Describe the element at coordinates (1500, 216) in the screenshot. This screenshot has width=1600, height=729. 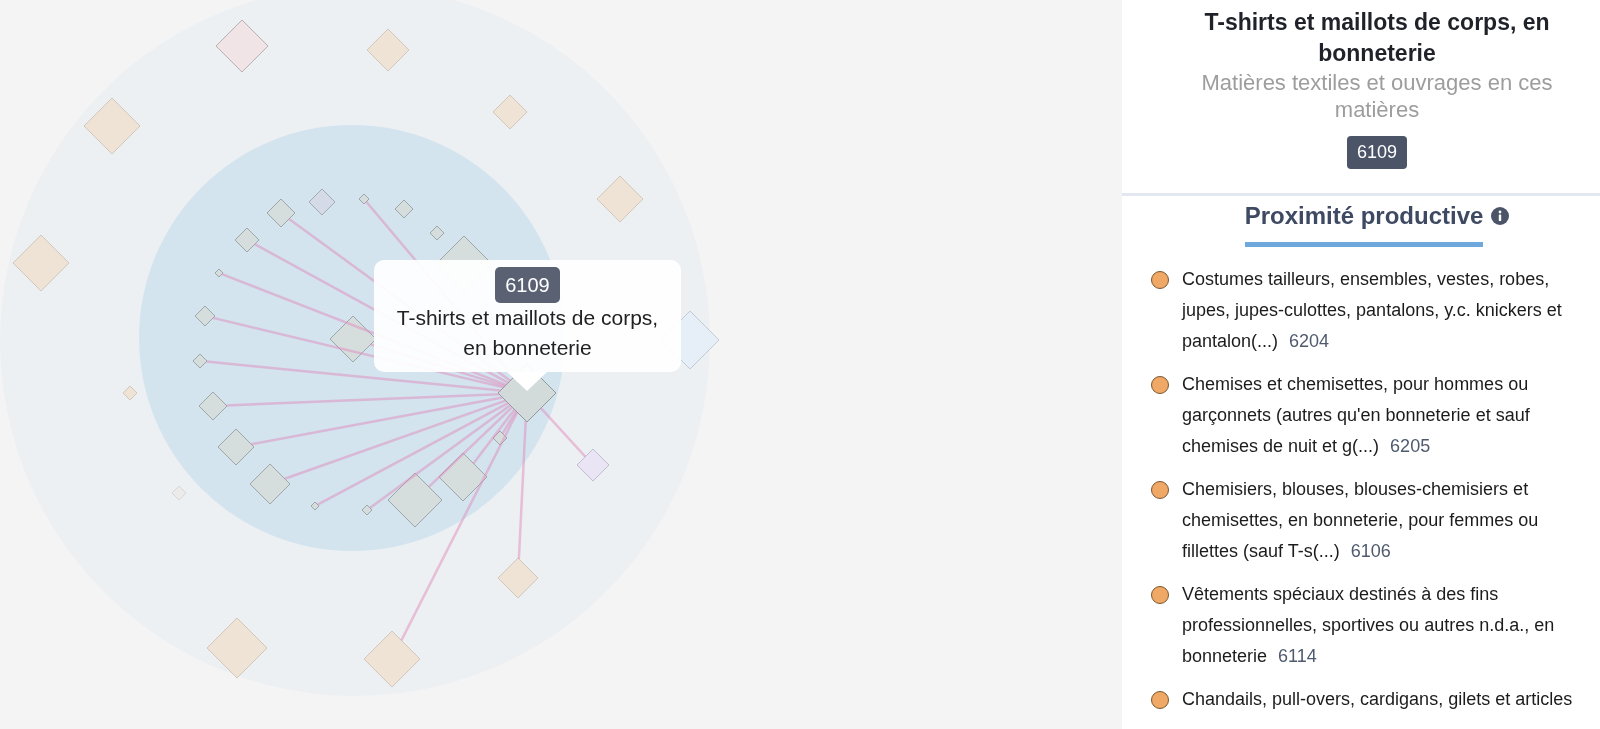
I see `info-icon` at that location.